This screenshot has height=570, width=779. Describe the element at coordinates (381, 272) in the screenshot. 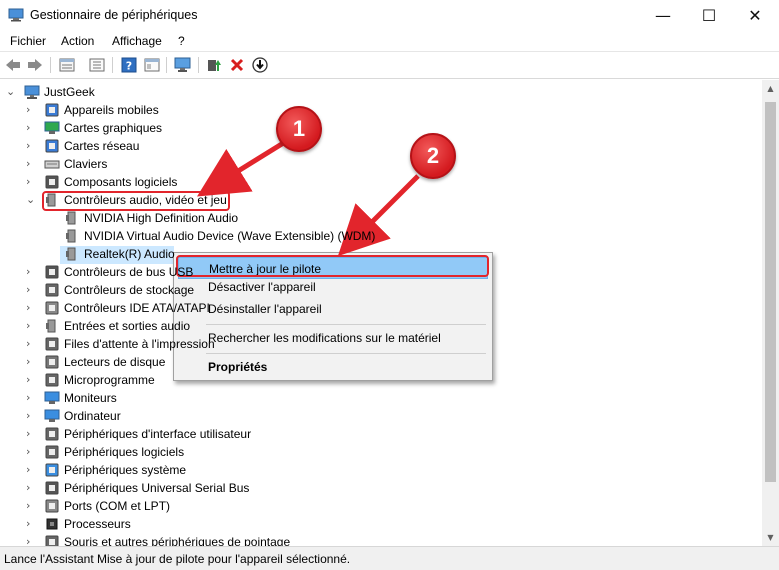

I see `tree-item: › Contrôleurs de bus USB` at that location.